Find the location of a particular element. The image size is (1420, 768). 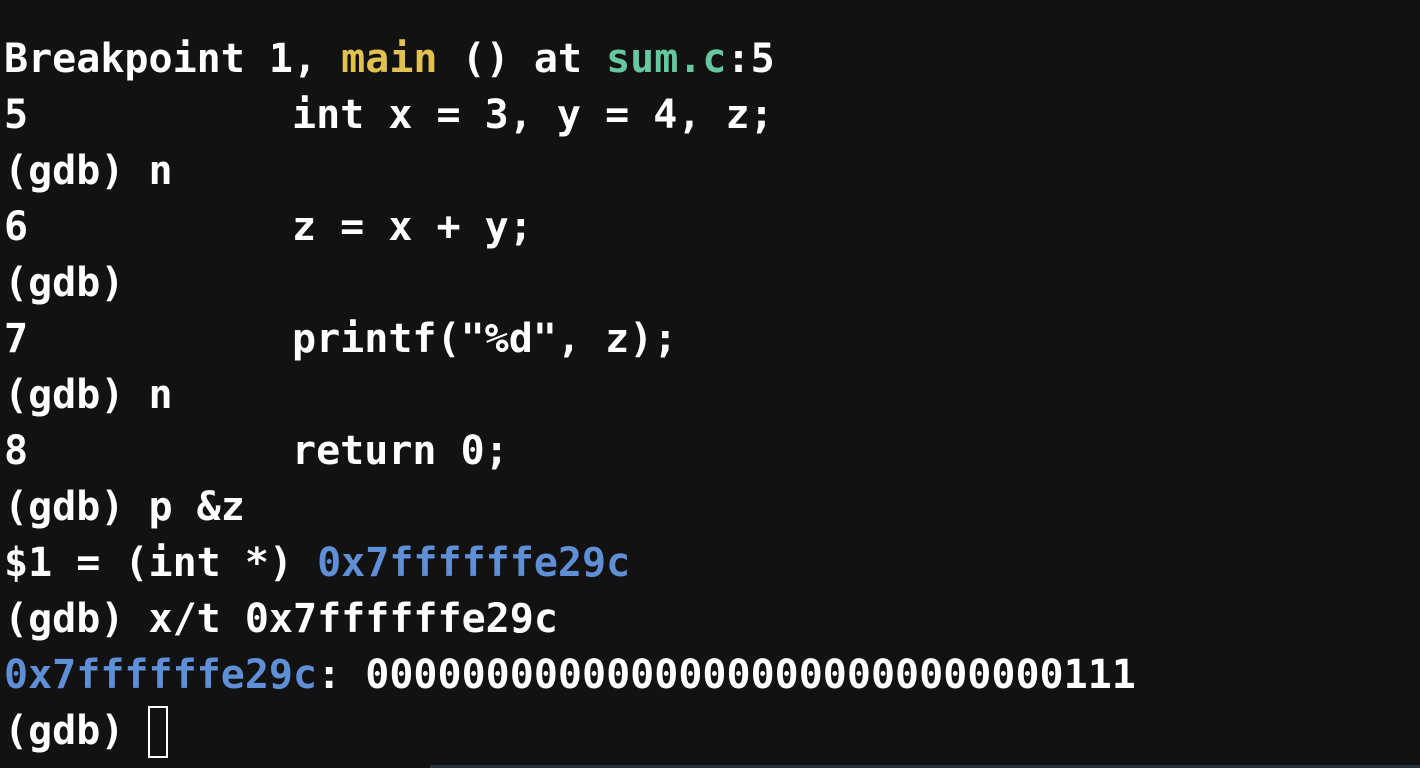

source-line-number: 7 is located at coordinates (16, 339).